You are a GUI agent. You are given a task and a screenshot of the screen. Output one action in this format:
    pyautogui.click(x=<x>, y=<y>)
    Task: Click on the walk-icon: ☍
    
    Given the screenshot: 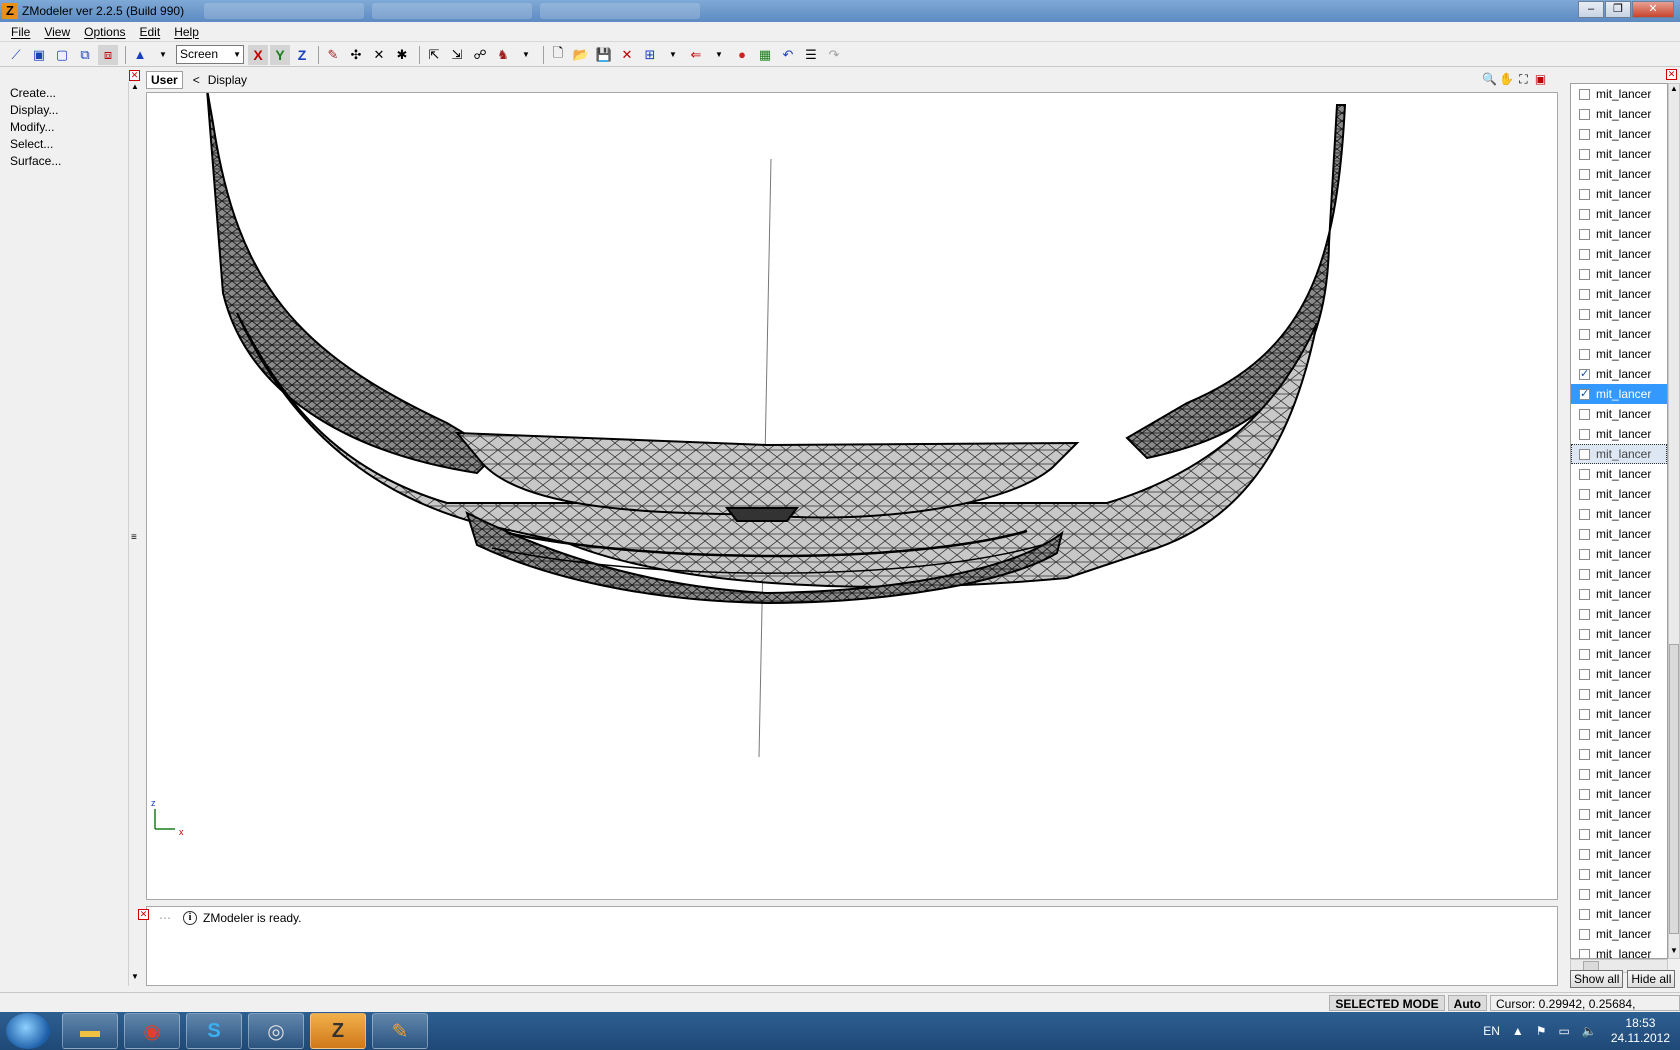 What is the action you would take?
    pyautogui.click(x=480, y=55)
    